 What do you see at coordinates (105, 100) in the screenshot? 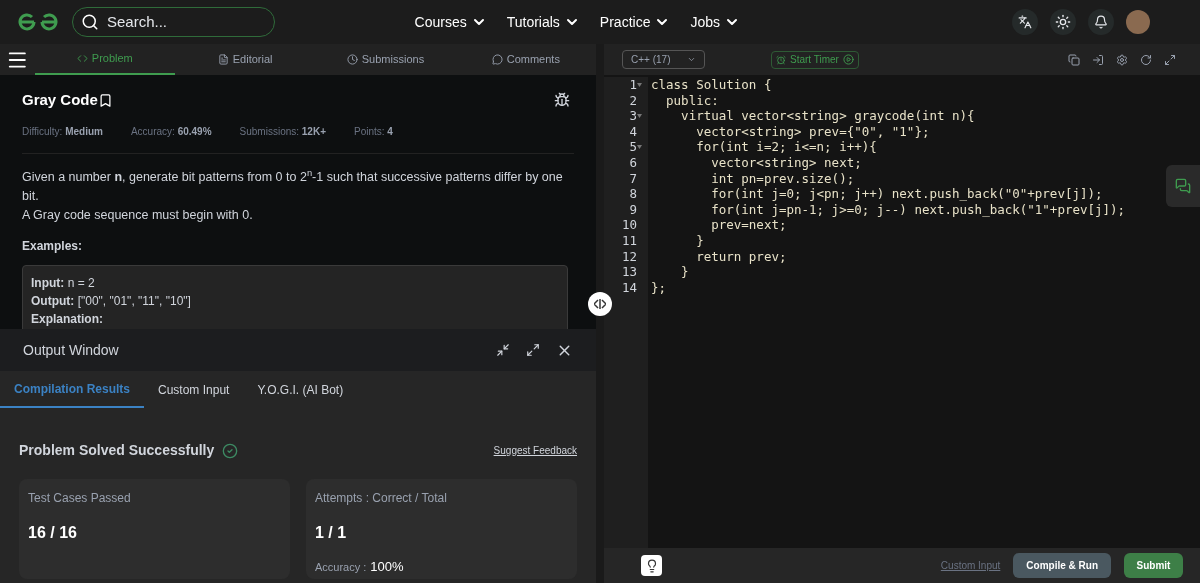
I see `bookmark-icon` at bounding box center [105, 100].